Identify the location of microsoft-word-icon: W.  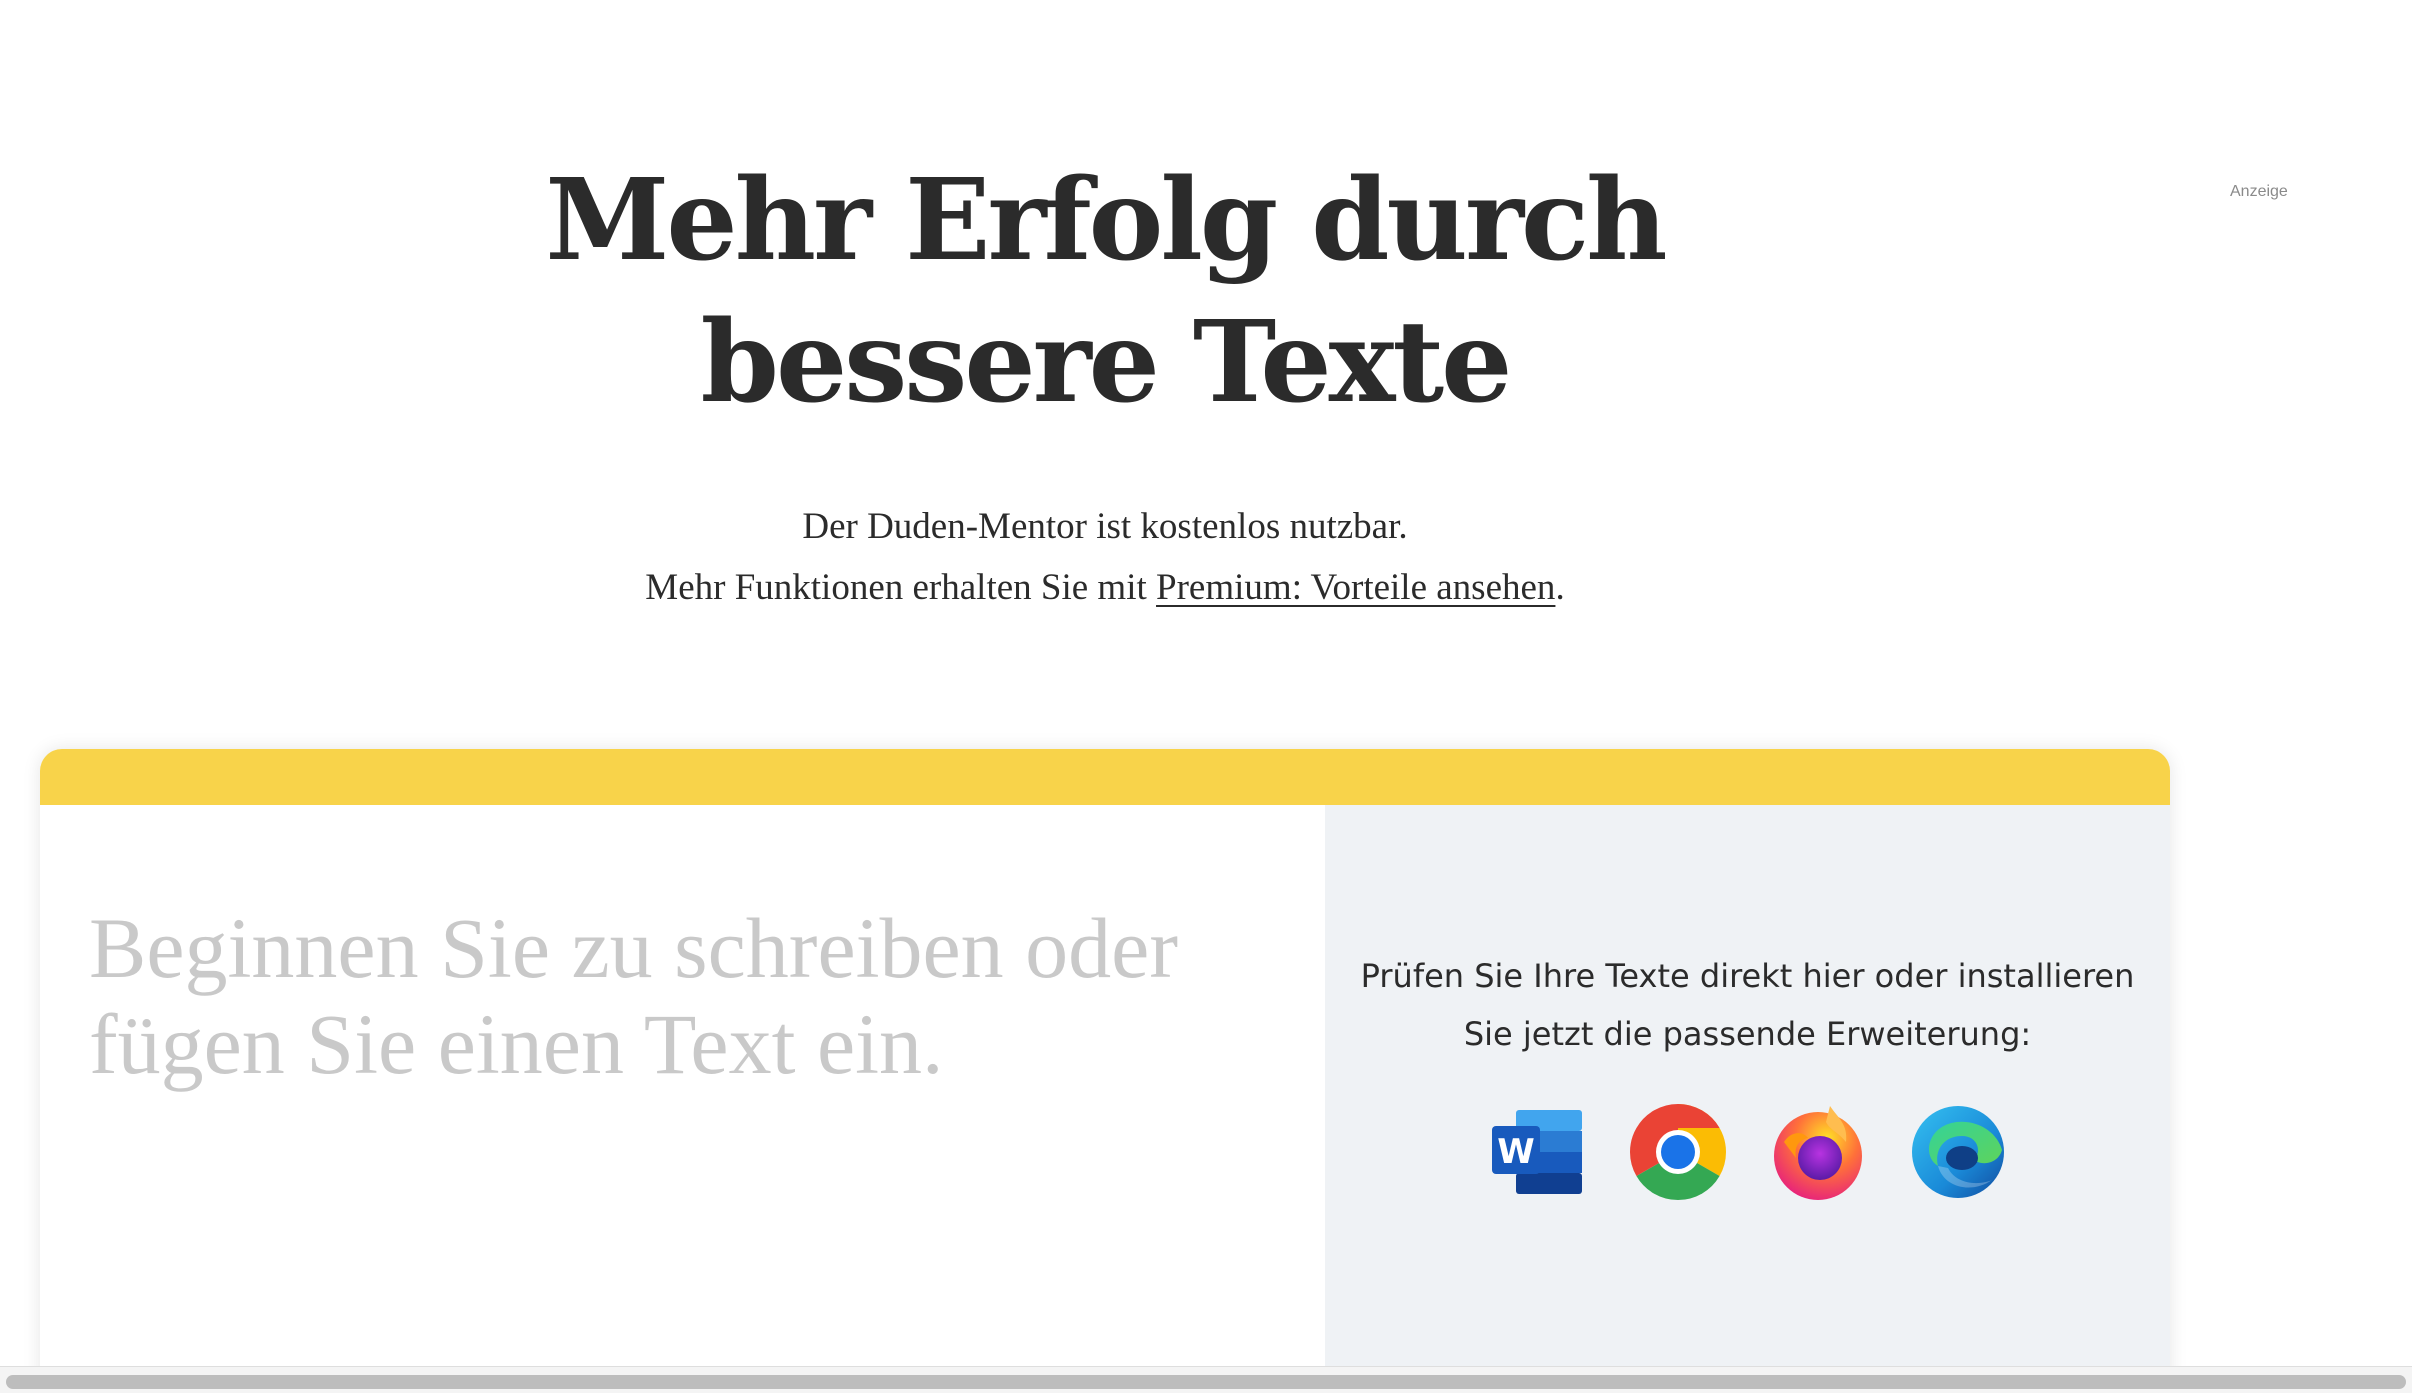
(1538, 1152).